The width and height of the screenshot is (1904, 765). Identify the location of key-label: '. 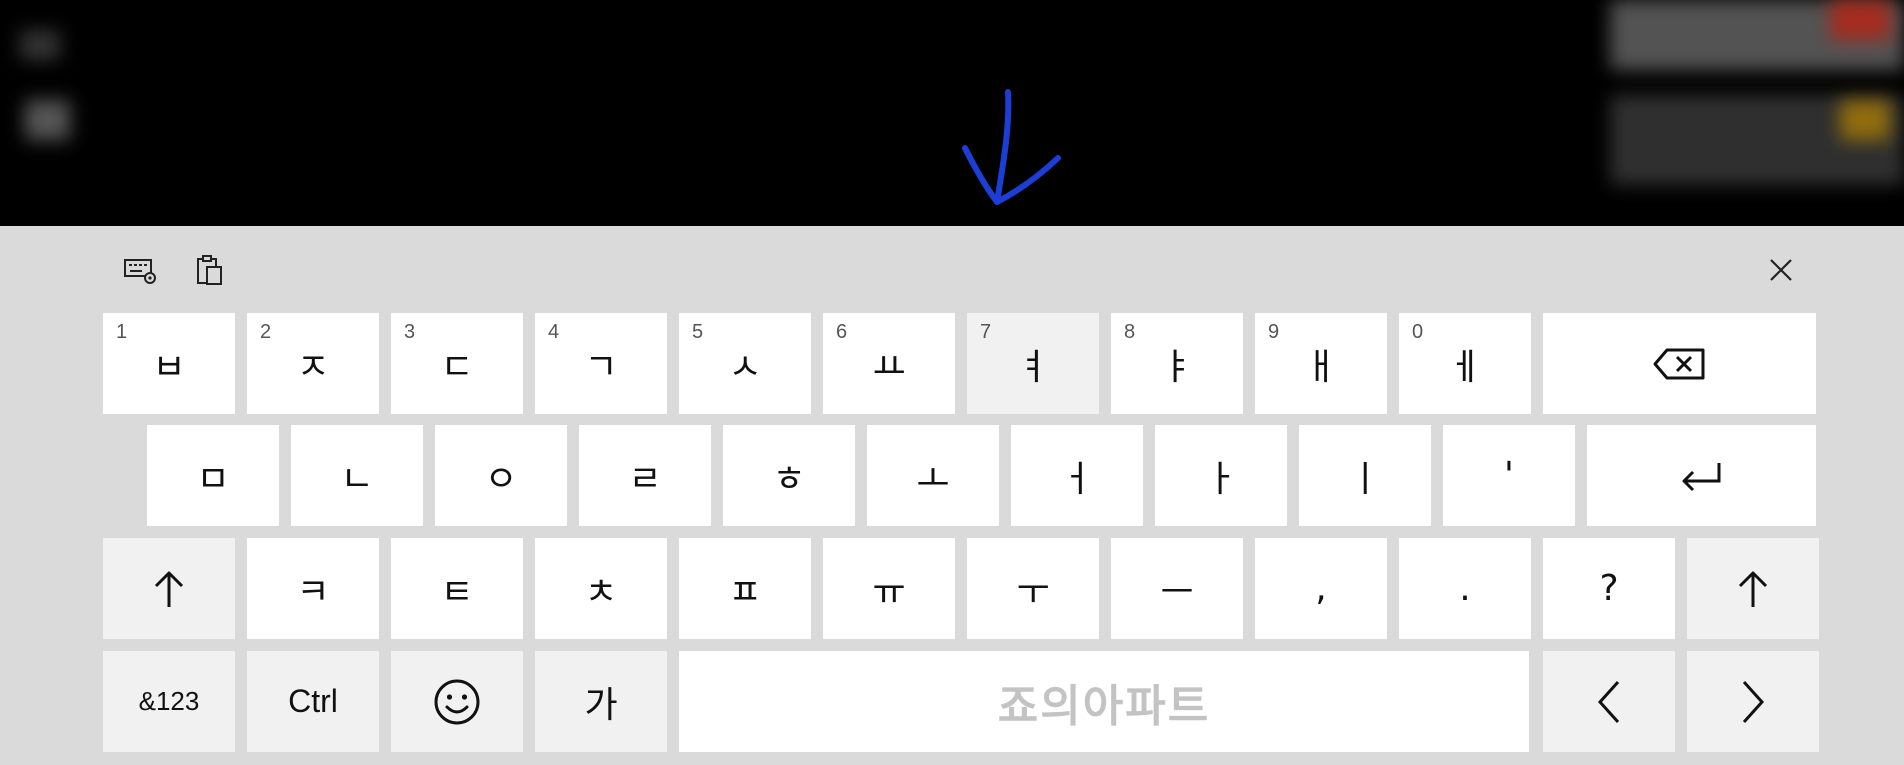
(1509, 475).